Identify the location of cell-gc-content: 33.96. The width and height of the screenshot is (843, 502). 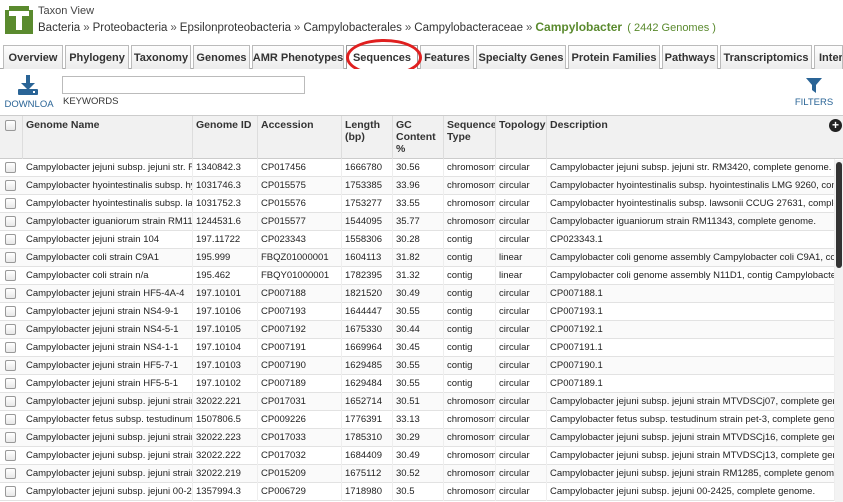
(418, 186).